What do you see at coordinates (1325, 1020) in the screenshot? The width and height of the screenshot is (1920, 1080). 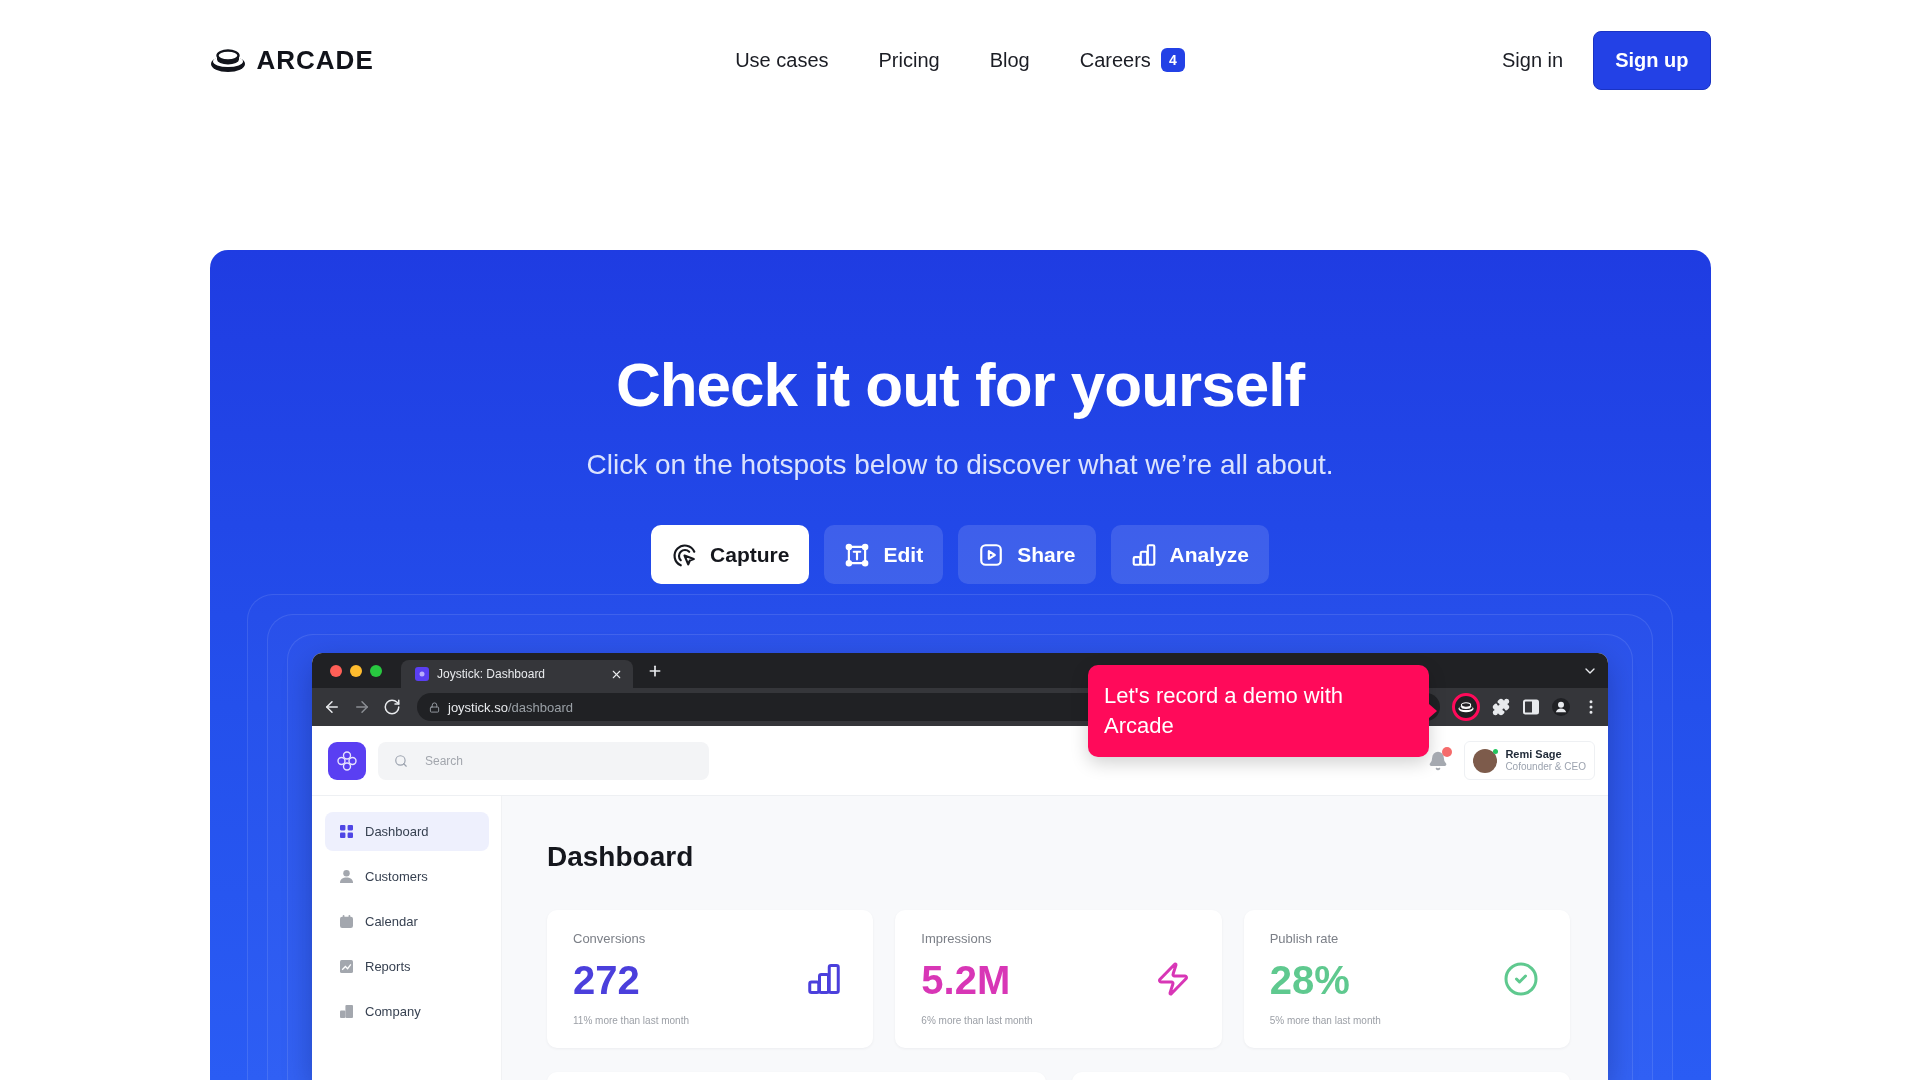 I see `stat-note: 5% more than last month` at bounding box center [1325, 1020].